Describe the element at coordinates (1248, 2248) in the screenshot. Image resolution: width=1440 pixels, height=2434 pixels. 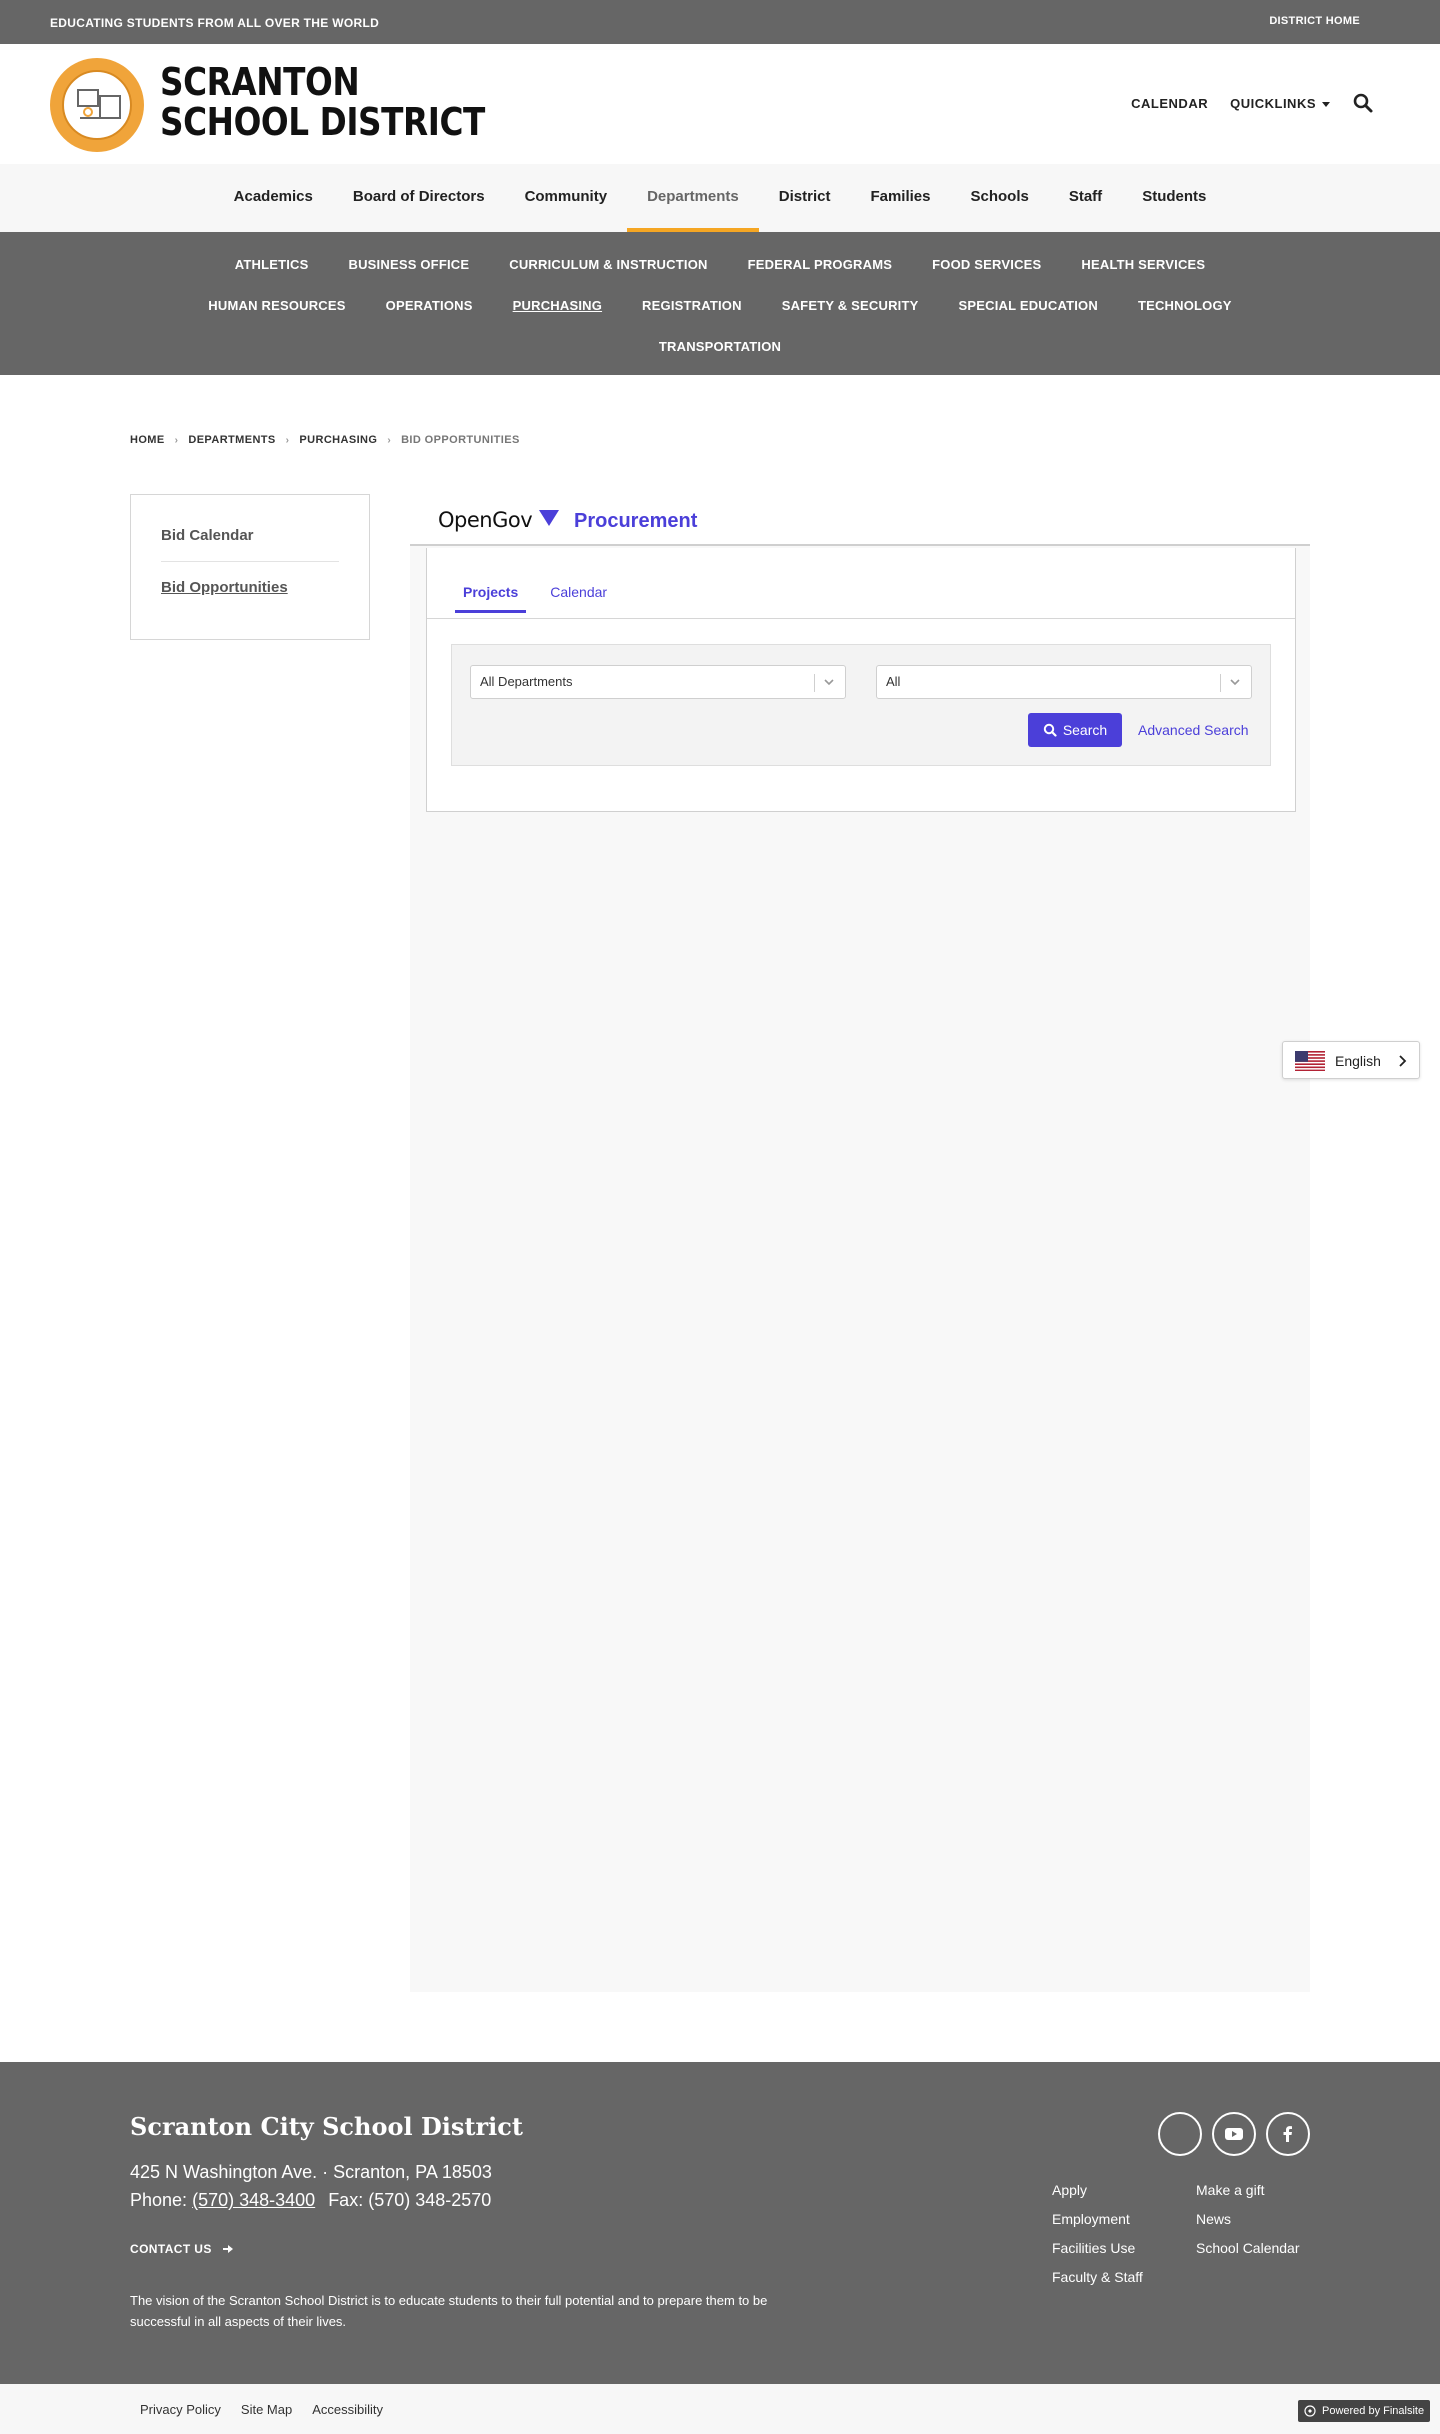
I see `footer-link-school-calendar: School Calendar` at that location.